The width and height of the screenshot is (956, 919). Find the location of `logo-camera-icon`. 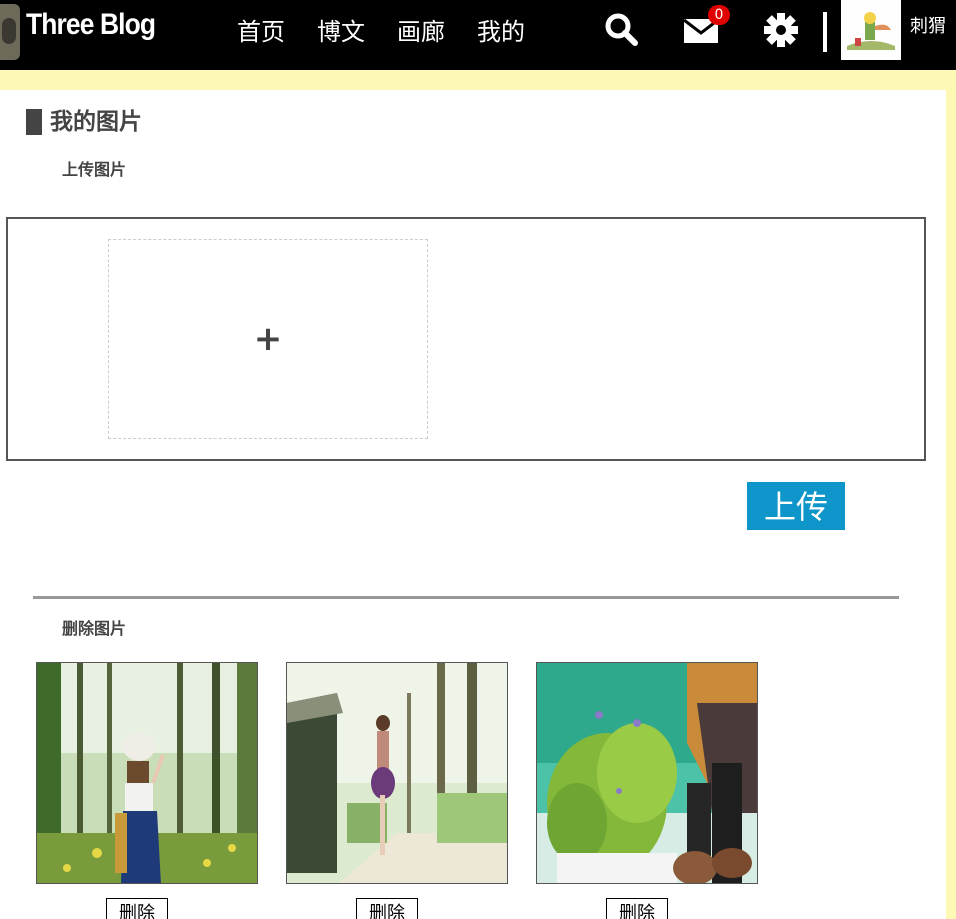

logo-camera-icon is located at coordinates (10, 32).